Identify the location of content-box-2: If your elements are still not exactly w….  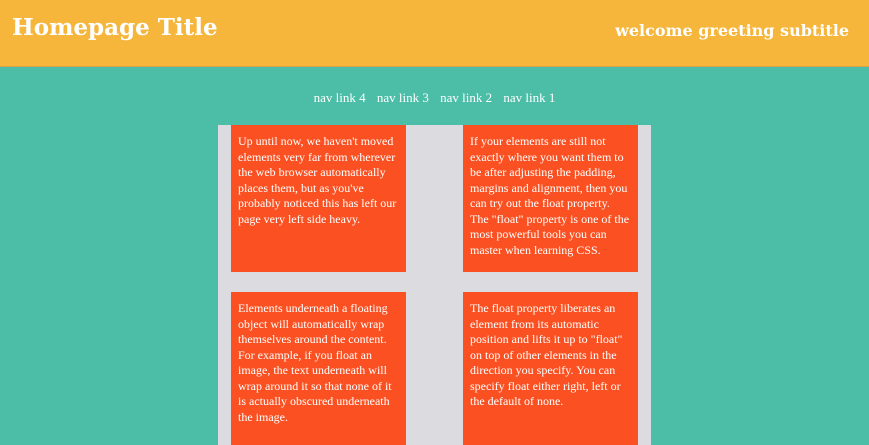
(550, 198).